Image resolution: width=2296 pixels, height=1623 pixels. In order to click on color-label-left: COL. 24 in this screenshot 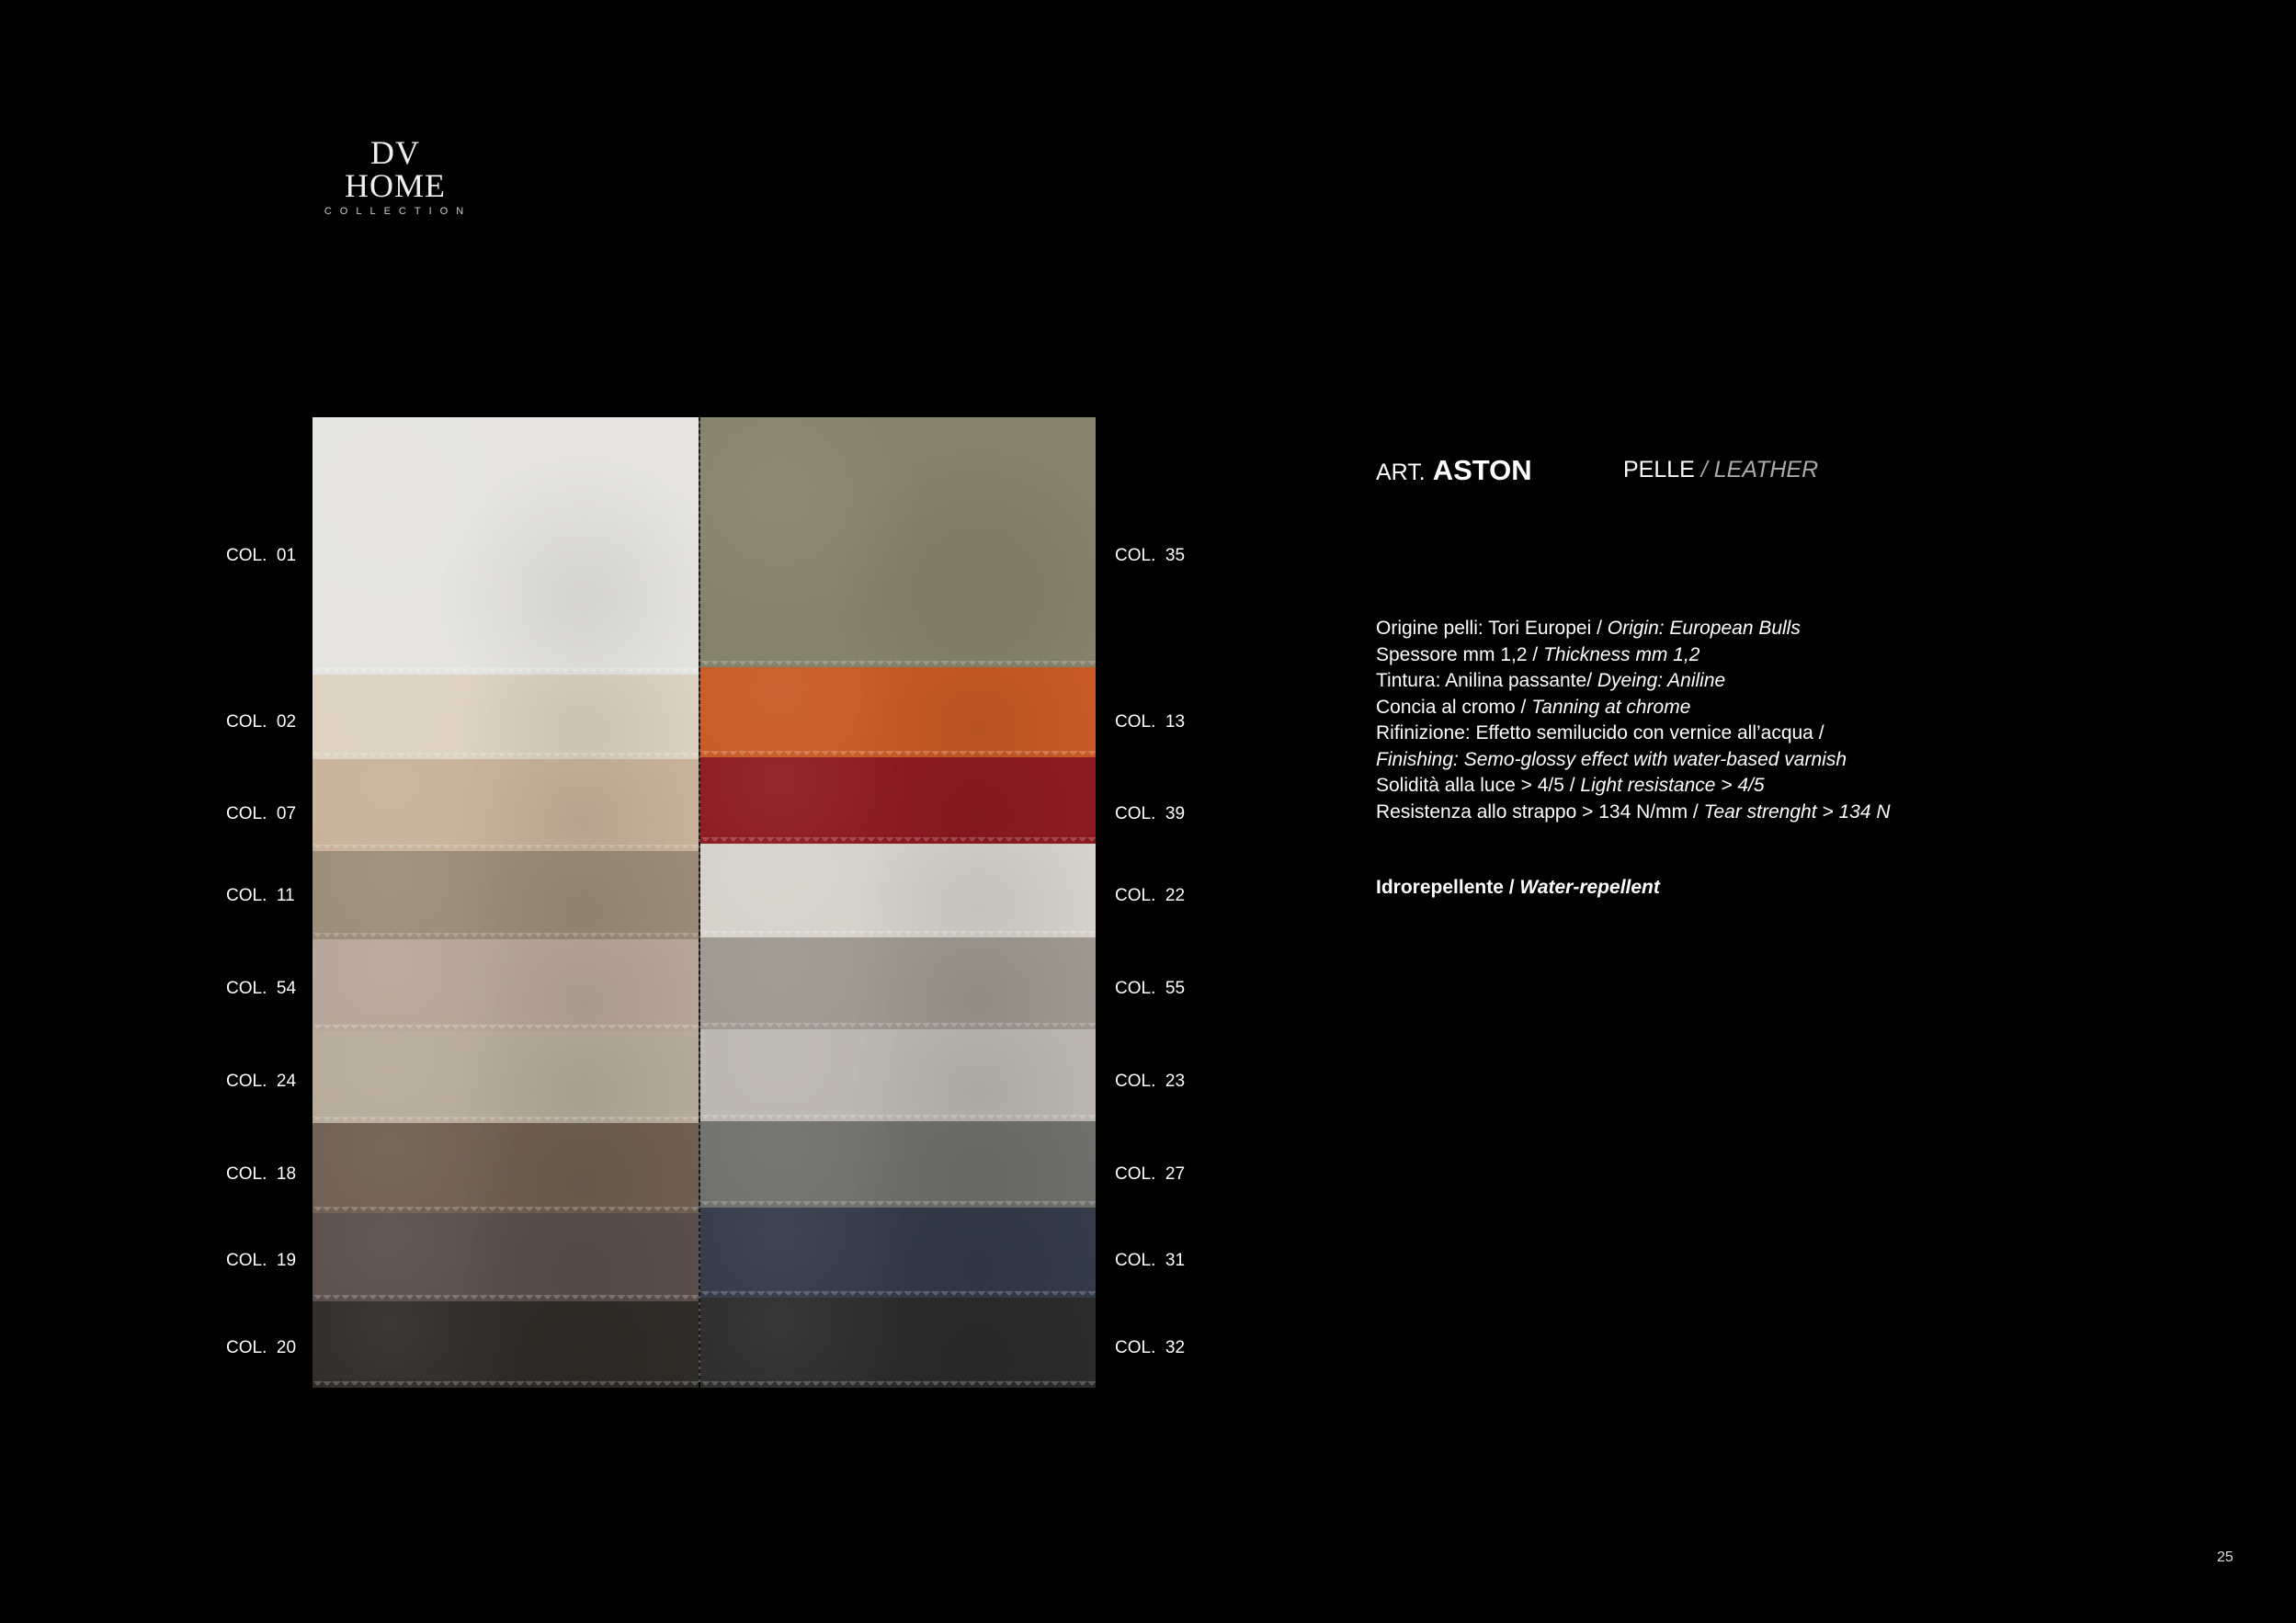, I will do `click(261, 1082)`.